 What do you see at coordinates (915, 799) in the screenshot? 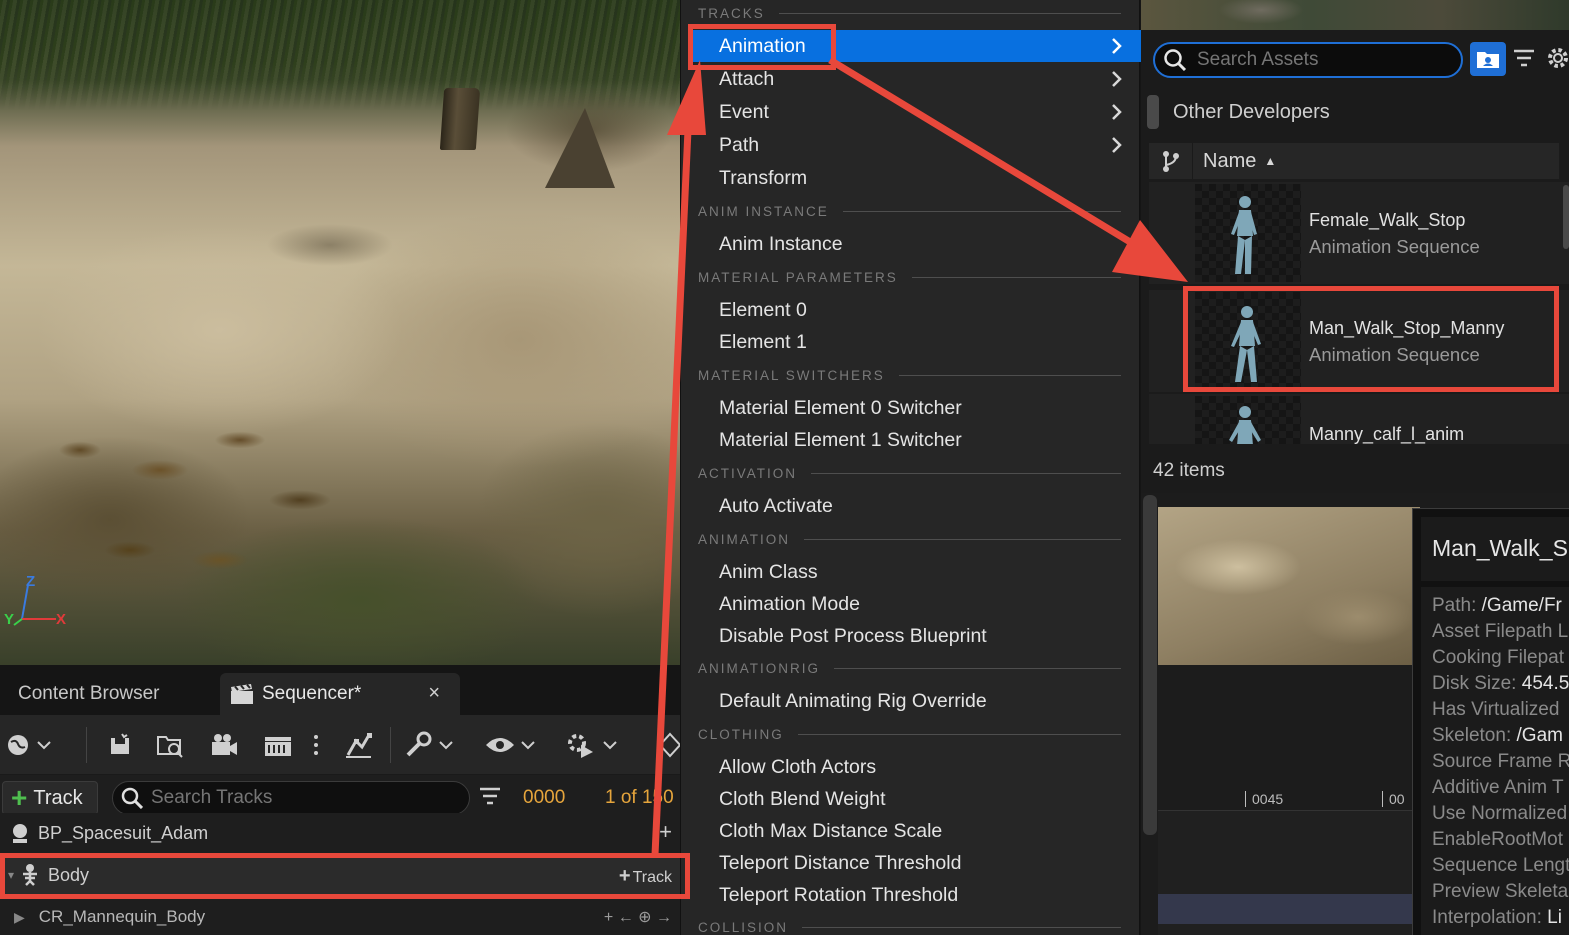
I see `menu-item-cloth-blend-weight: Cloth Blend Weight` at bounding box center [915, 799].